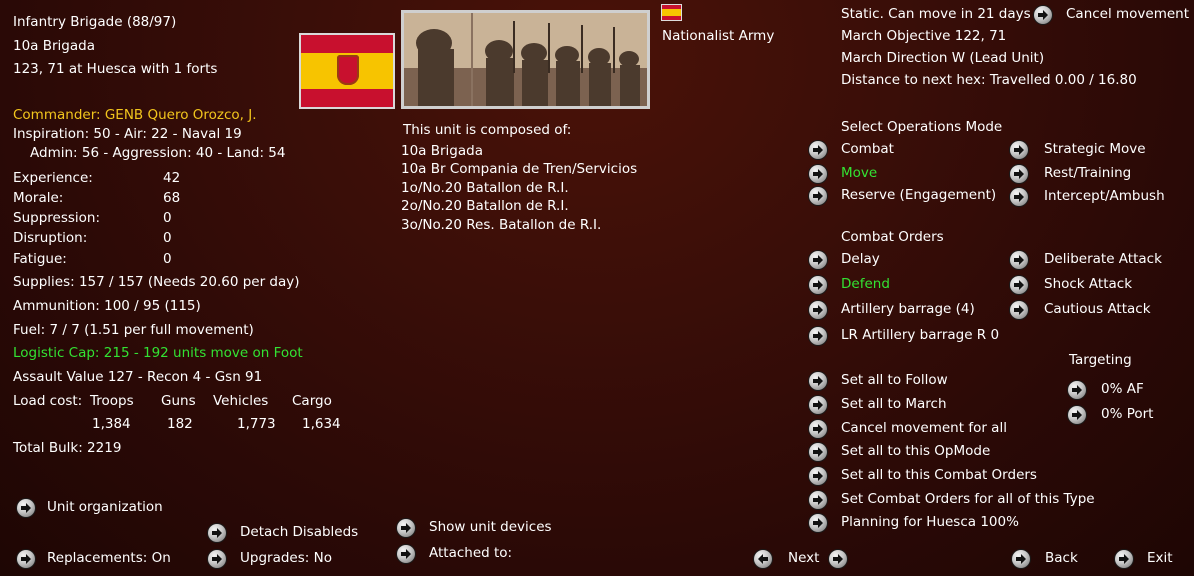 This screenshot has width=1194, height=576. What do you see at coordinates (105, 507) in the screenshot?
I see `unit-organization-label: Unit organization` at bounding box center [105, 507].